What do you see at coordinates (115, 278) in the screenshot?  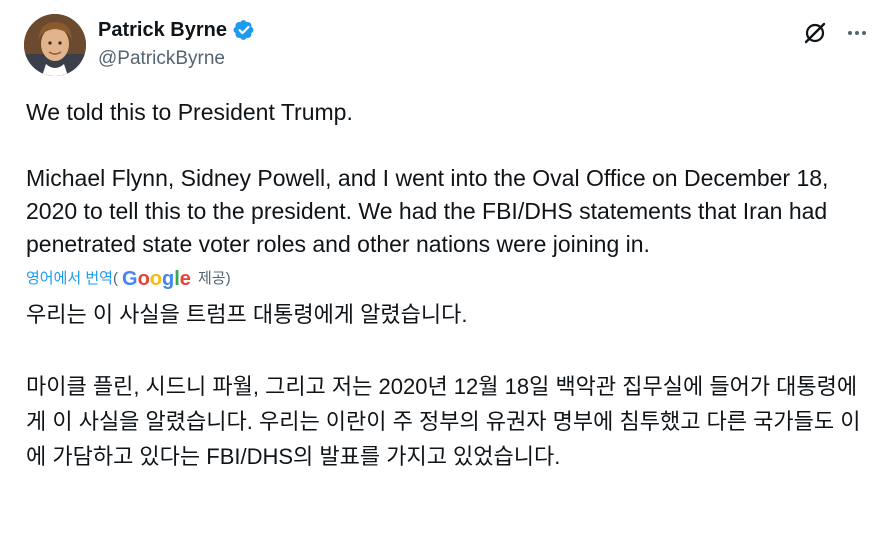 I see `open-paren: (` at bounding box center [115, 278].